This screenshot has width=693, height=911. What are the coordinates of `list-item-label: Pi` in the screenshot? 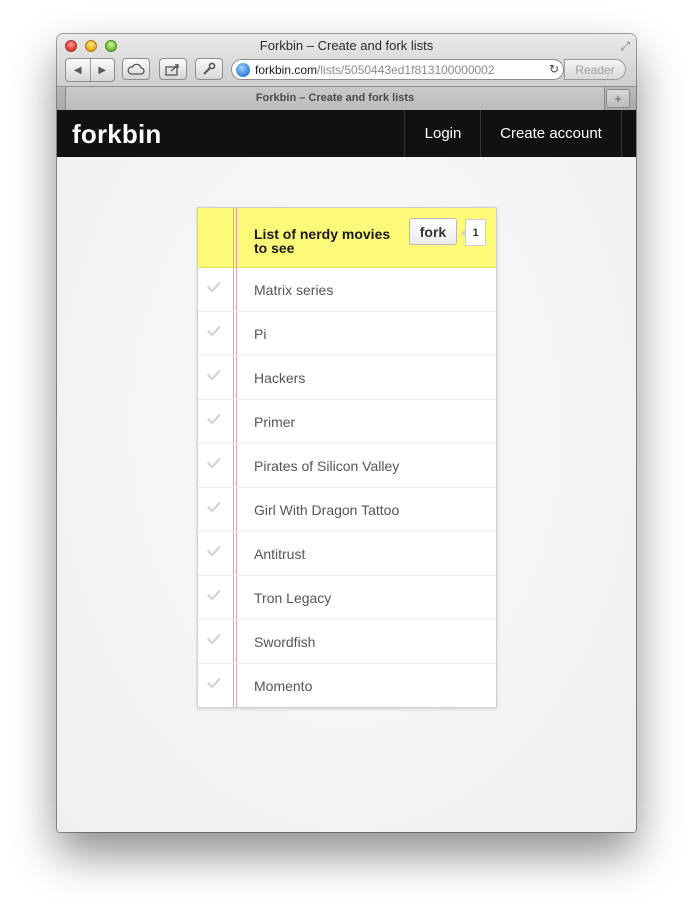 It's located at (260, 334).